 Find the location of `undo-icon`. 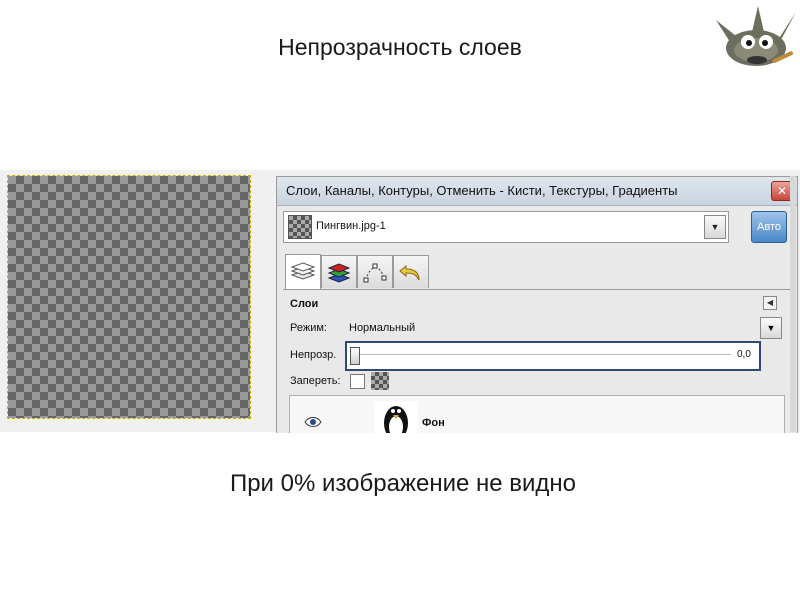

undo-icon is located at coordinates (409, 272).